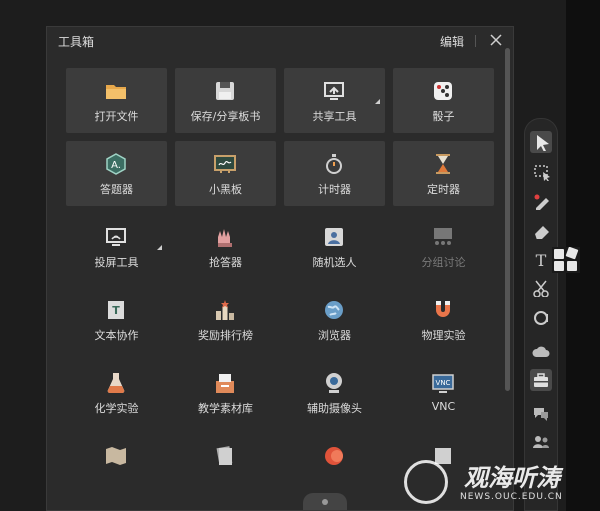 Image resolution: width=600 pixels, height=511 pixels. I want to click on tool-label: 分组讨论, so click(443, 262).